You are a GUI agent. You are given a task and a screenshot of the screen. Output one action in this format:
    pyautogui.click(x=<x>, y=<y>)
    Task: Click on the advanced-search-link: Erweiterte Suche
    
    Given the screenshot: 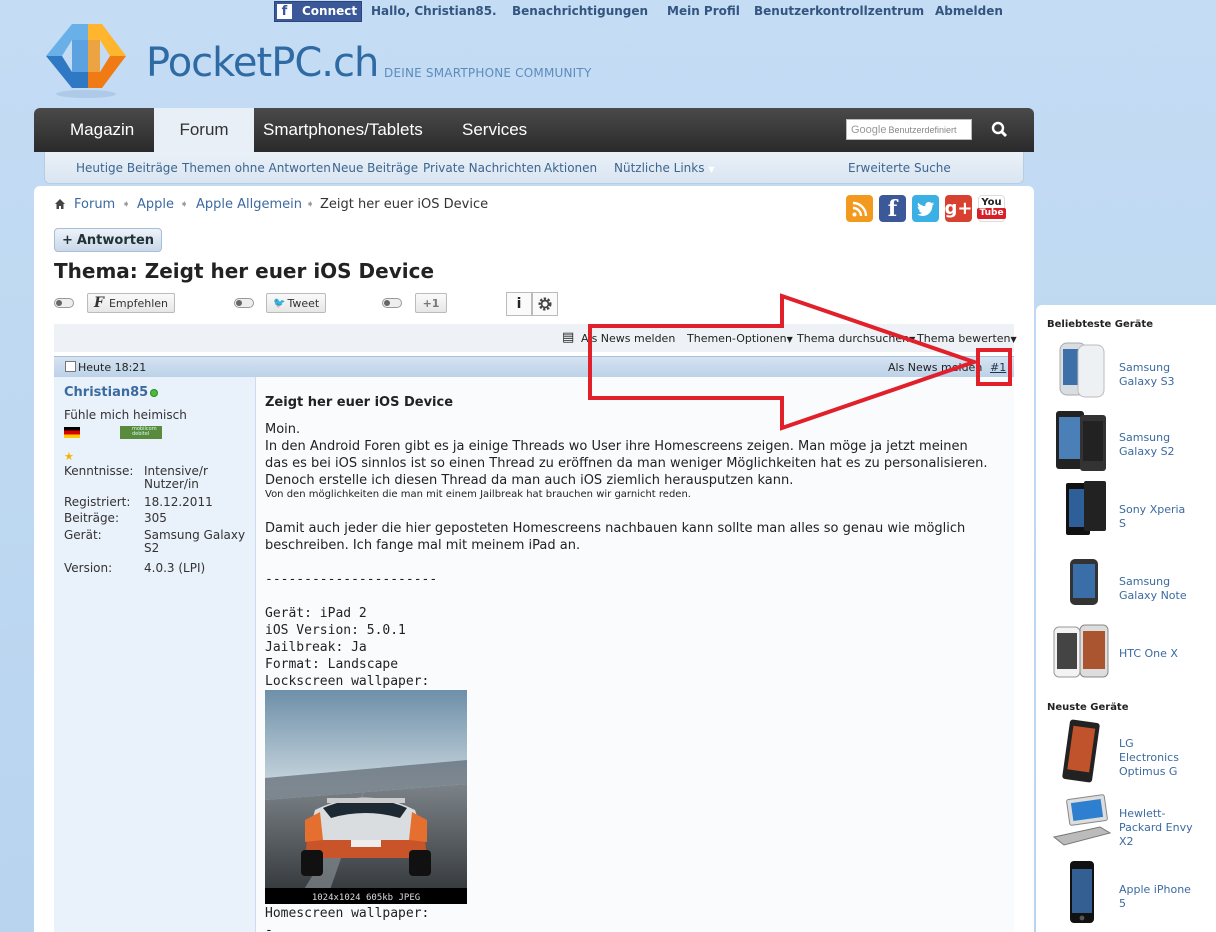 What is the action you would take?
    pyautogui.click(x=899, y=168)
    